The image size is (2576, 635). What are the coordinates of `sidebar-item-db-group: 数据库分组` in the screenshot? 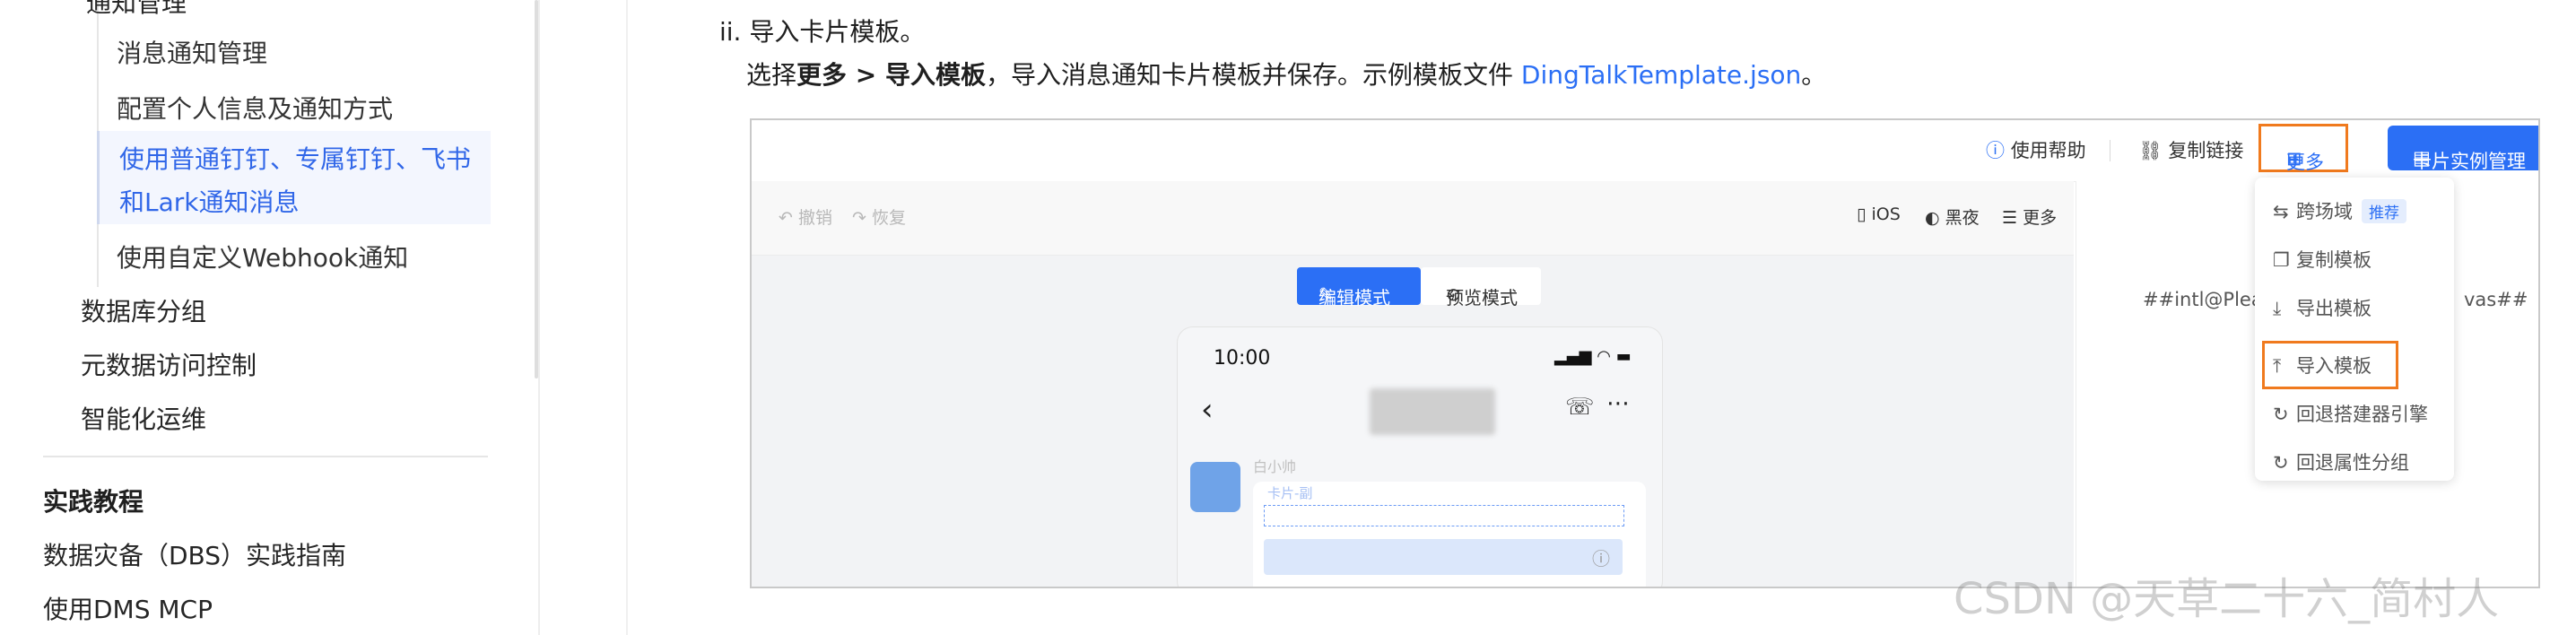 It's located at (143, 310).